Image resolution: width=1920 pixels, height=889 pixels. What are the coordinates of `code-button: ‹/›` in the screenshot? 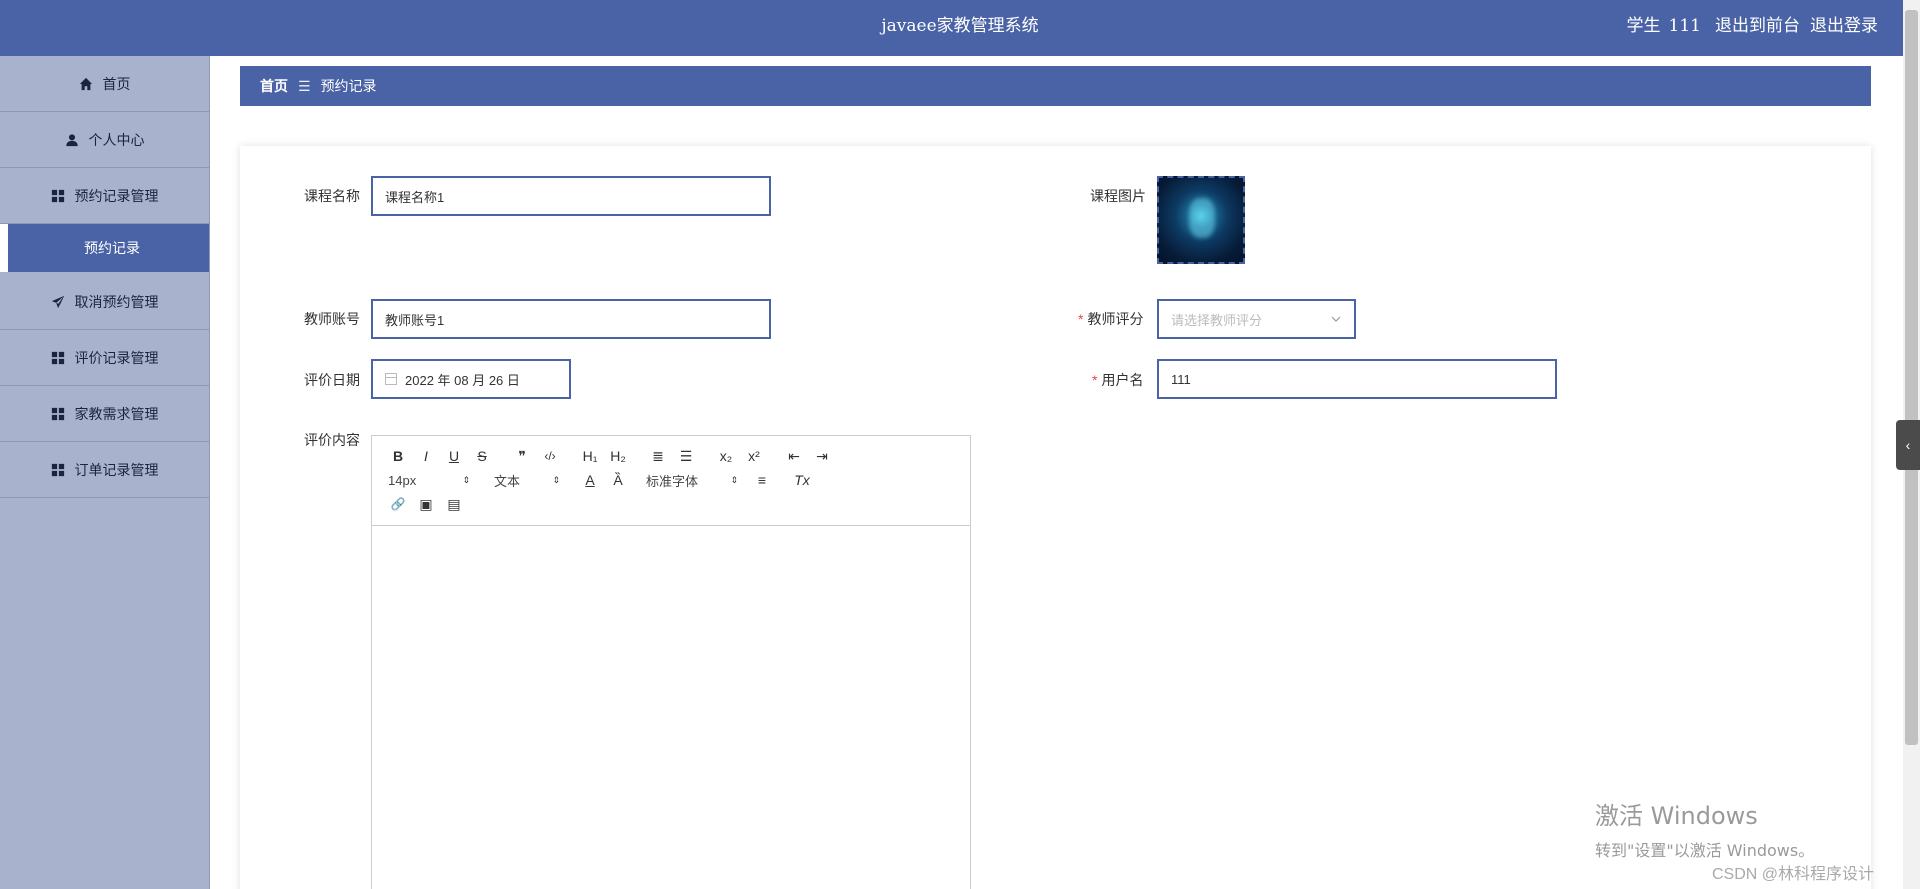 It's located at (550, 456).